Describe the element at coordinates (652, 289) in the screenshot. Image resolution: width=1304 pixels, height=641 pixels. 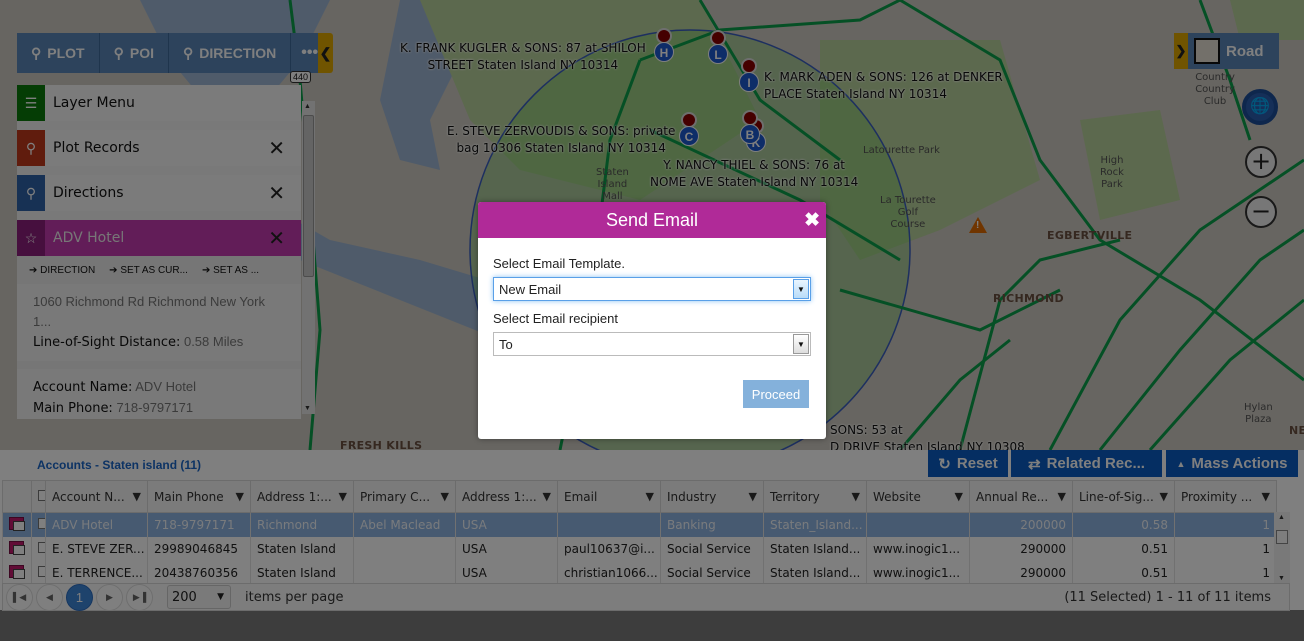
I see `email-template-select: New Email ▼` at that location.